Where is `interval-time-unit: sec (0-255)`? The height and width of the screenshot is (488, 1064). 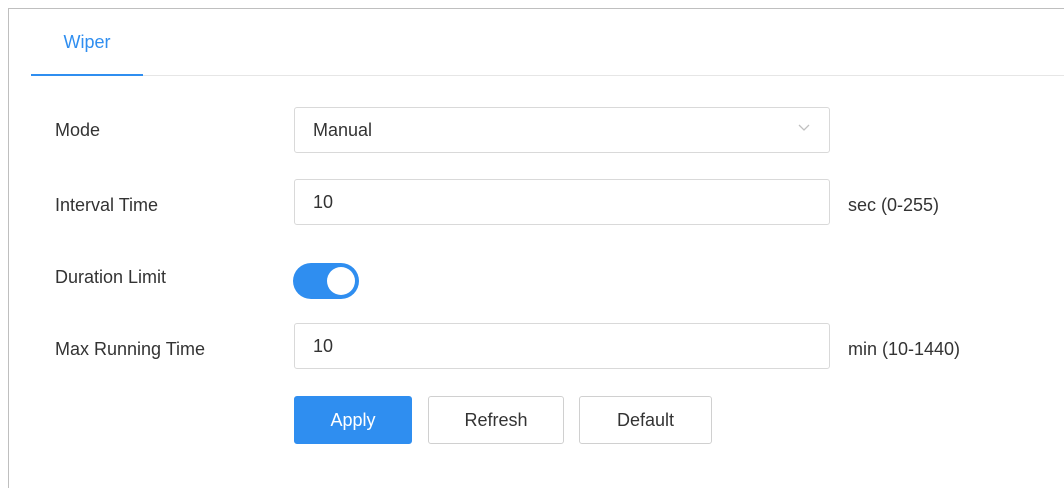 interval-time-unit: sec (0-255) is located at coordinates (894, 205).